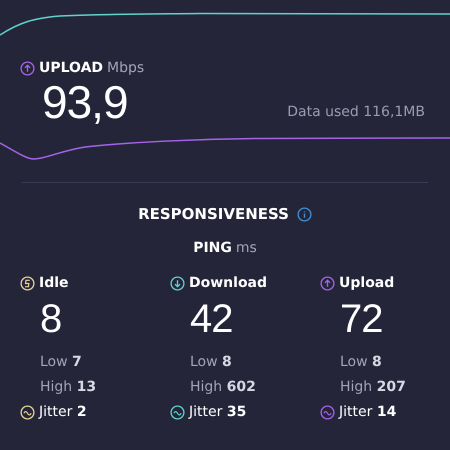 This screenshot has width=450, height=450. What do you see at coordinates (63, 412) in the screenshot?
I see `jitter-value: Jitter 2` at bounding box center [63, 412].